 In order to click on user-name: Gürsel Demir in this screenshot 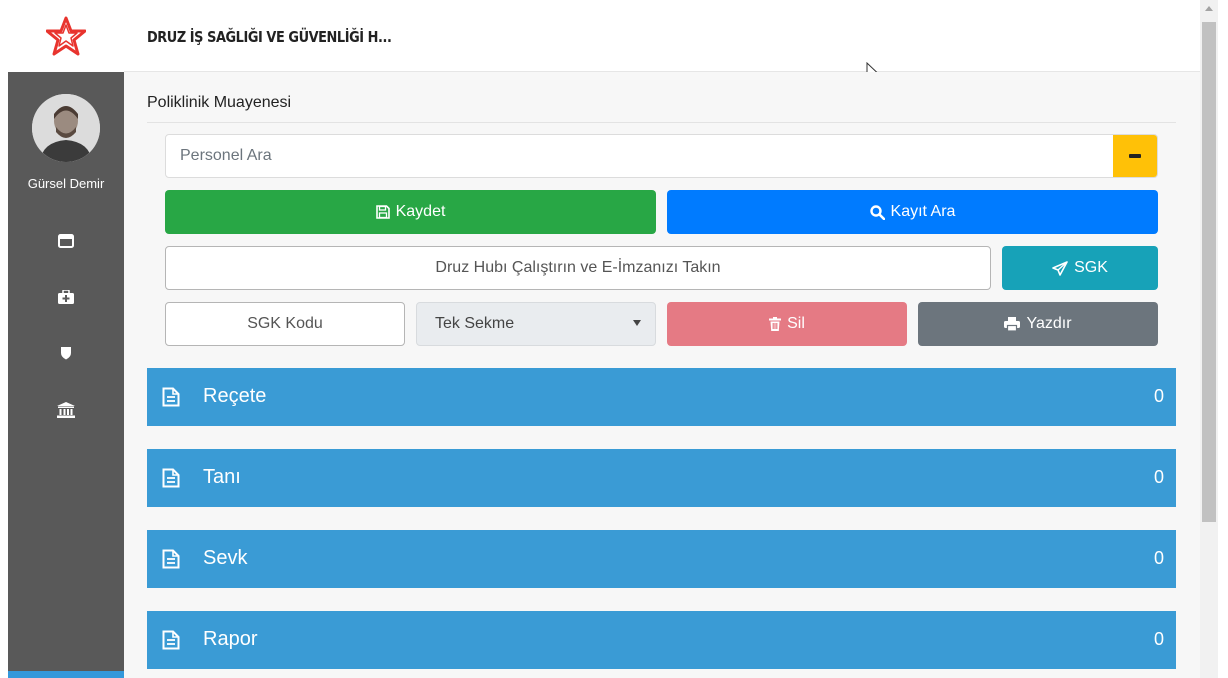, I will do `click(66, 183)`.